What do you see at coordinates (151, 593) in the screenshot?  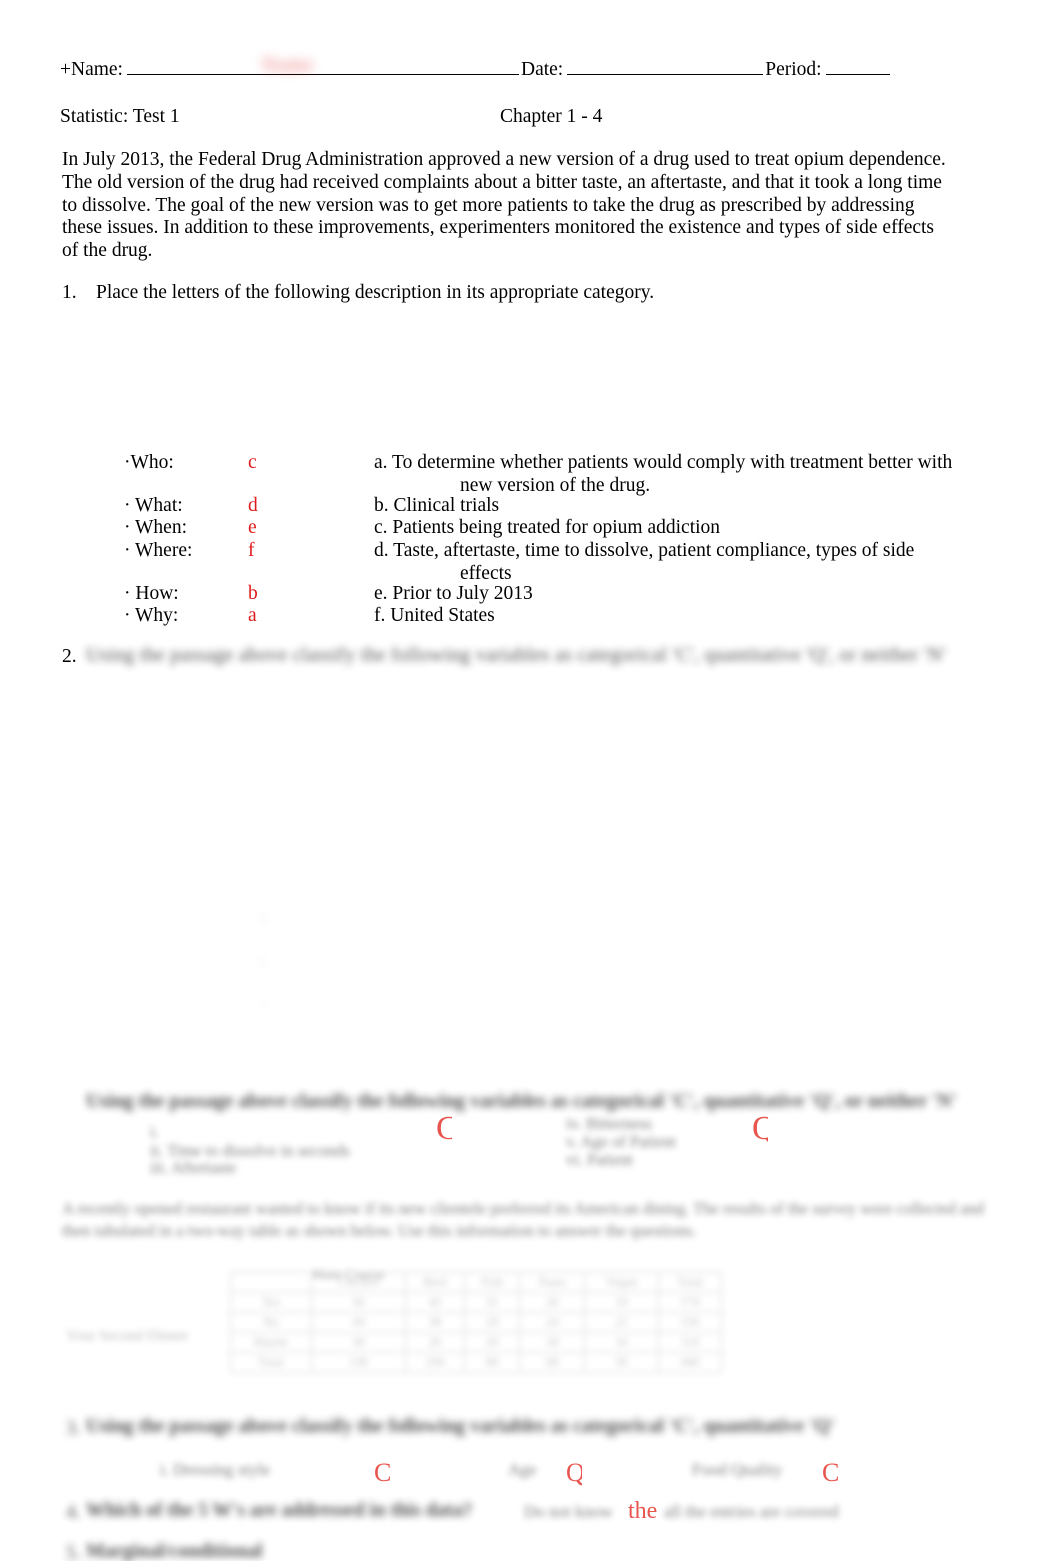 I see `category-label-how: · How:` at bounding box center [151, 593].